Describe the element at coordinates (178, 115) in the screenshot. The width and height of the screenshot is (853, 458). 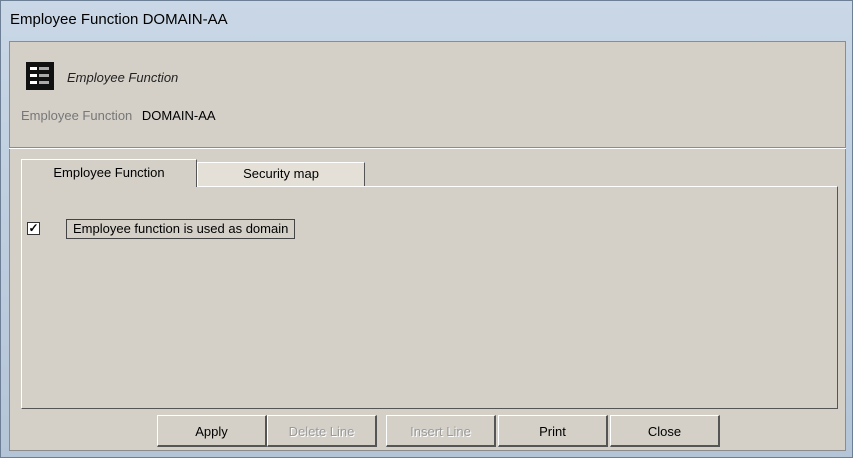
I see `field-value: DOMAIN-AA` at that location.